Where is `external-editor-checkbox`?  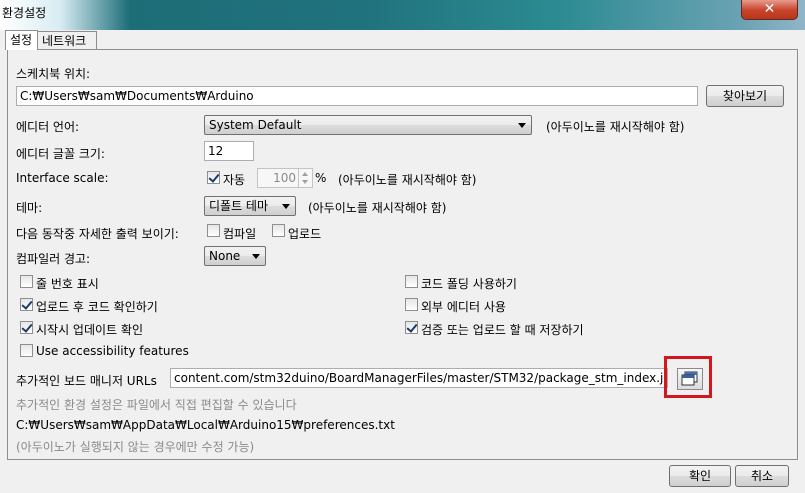 external-editor-checkbox is located at coordinates (411, 304).